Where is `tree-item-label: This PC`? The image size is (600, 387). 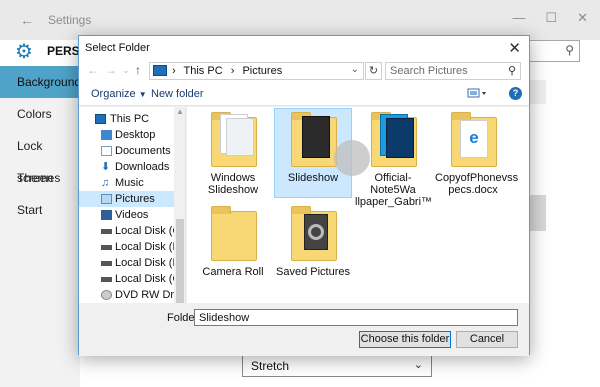 tree-item-label: This PC is located at coordinates (130, 119).